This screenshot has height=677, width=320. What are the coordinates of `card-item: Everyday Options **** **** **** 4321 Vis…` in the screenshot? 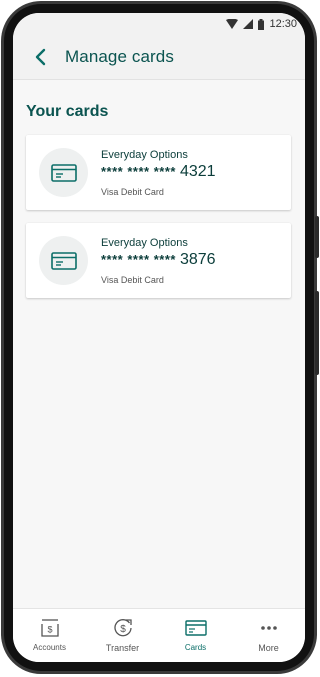 It's located at (158, 172).